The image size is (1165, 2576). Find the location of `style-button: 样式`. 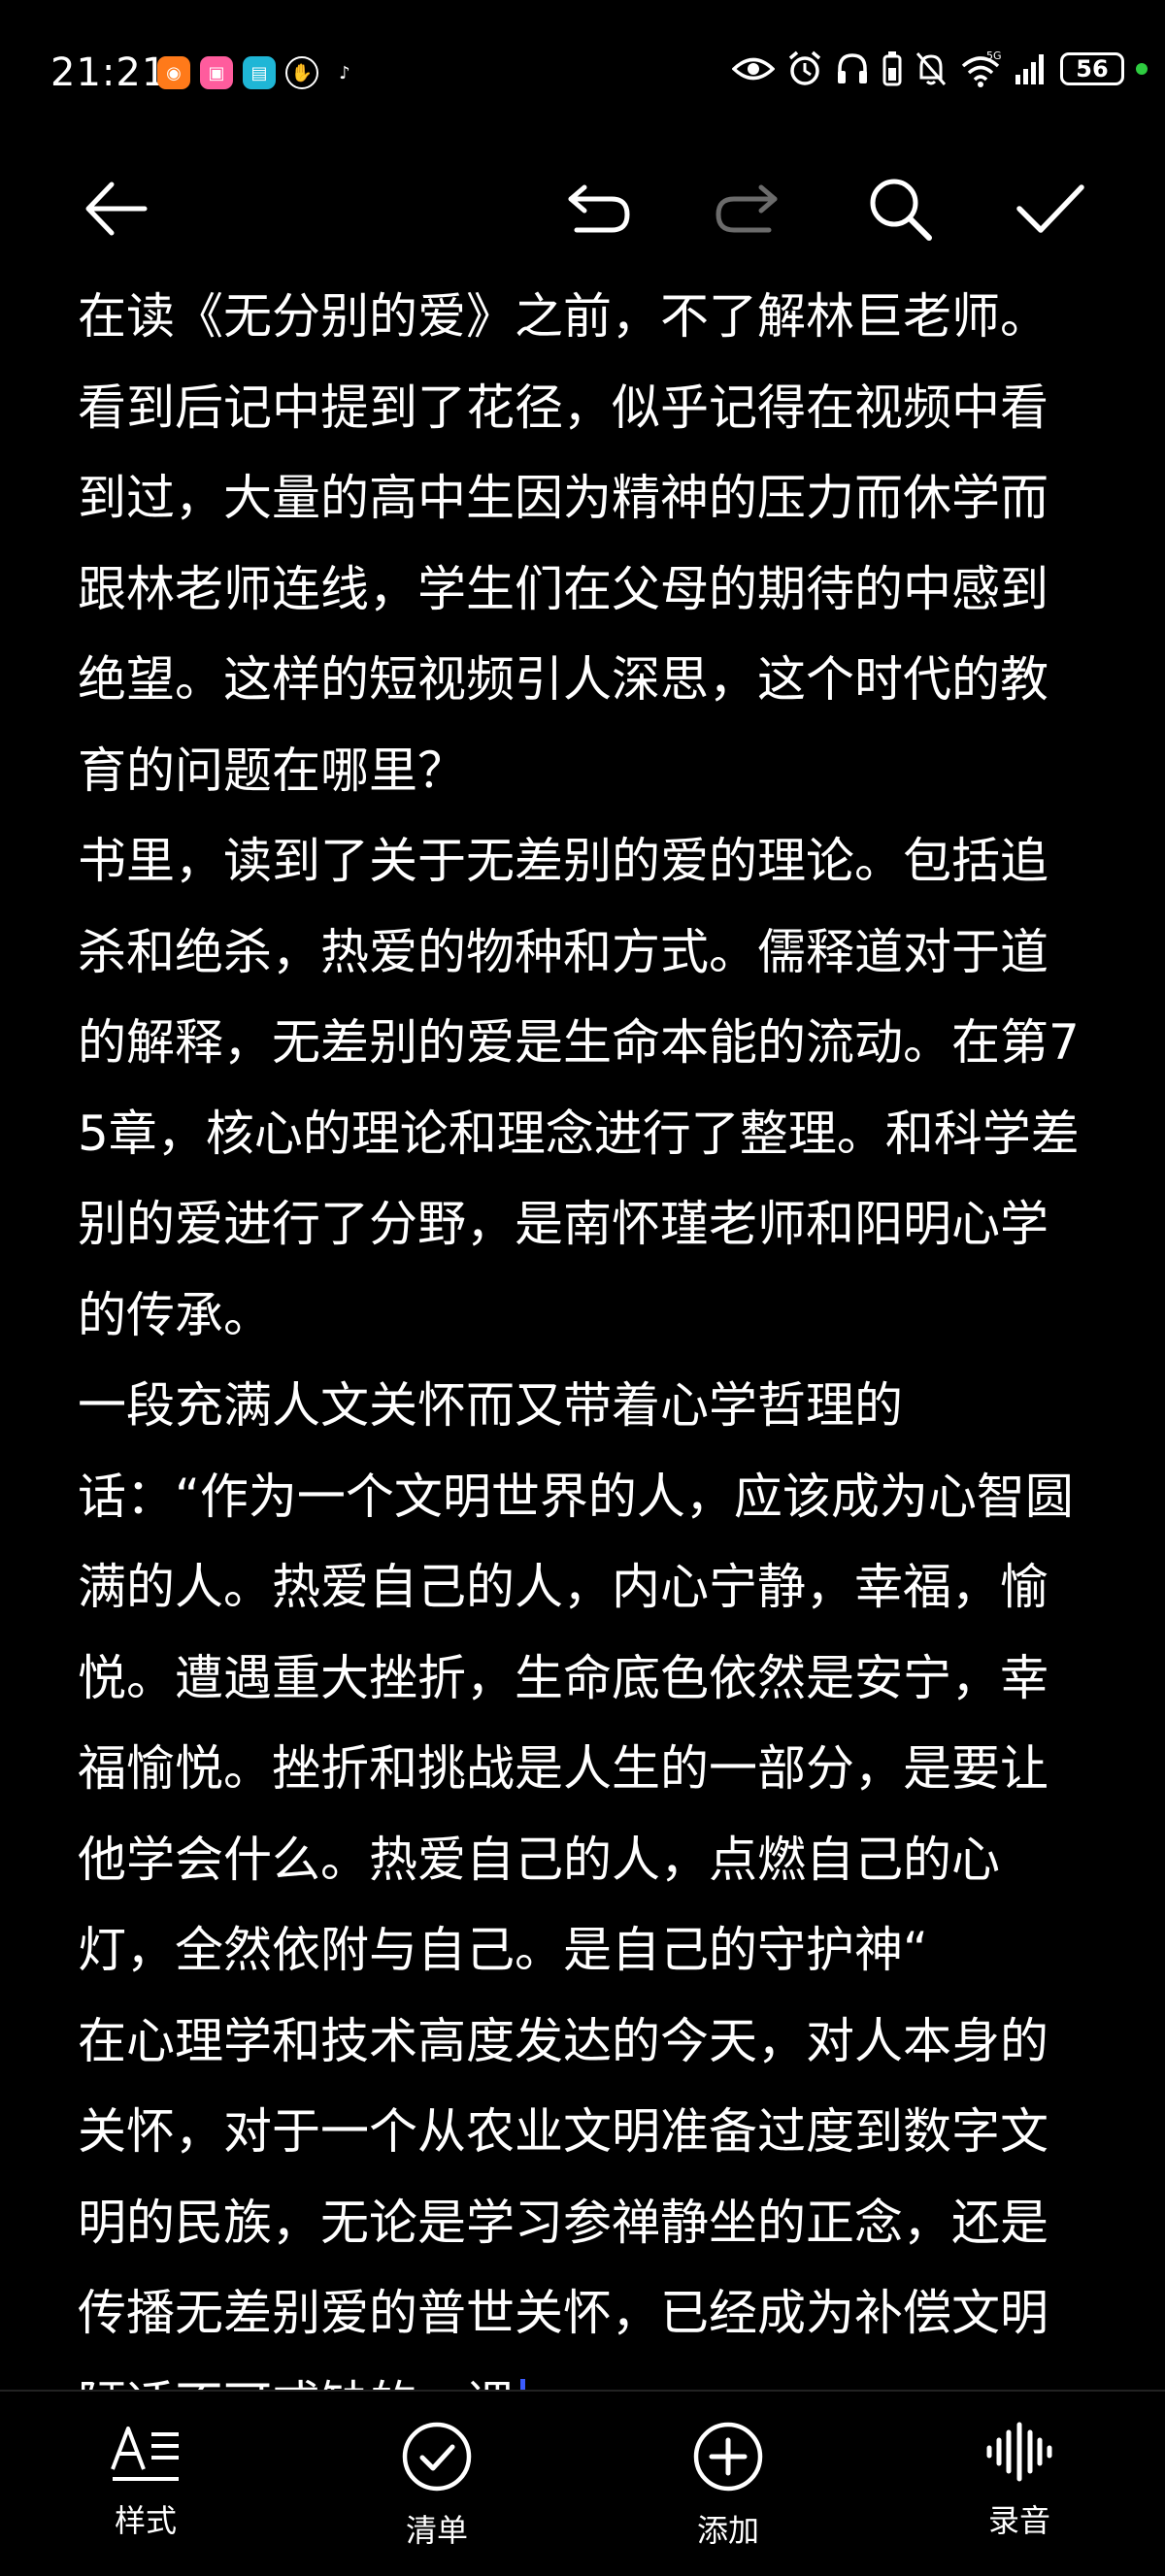

style-button: 样式 is located at coordinates (145, 2481).